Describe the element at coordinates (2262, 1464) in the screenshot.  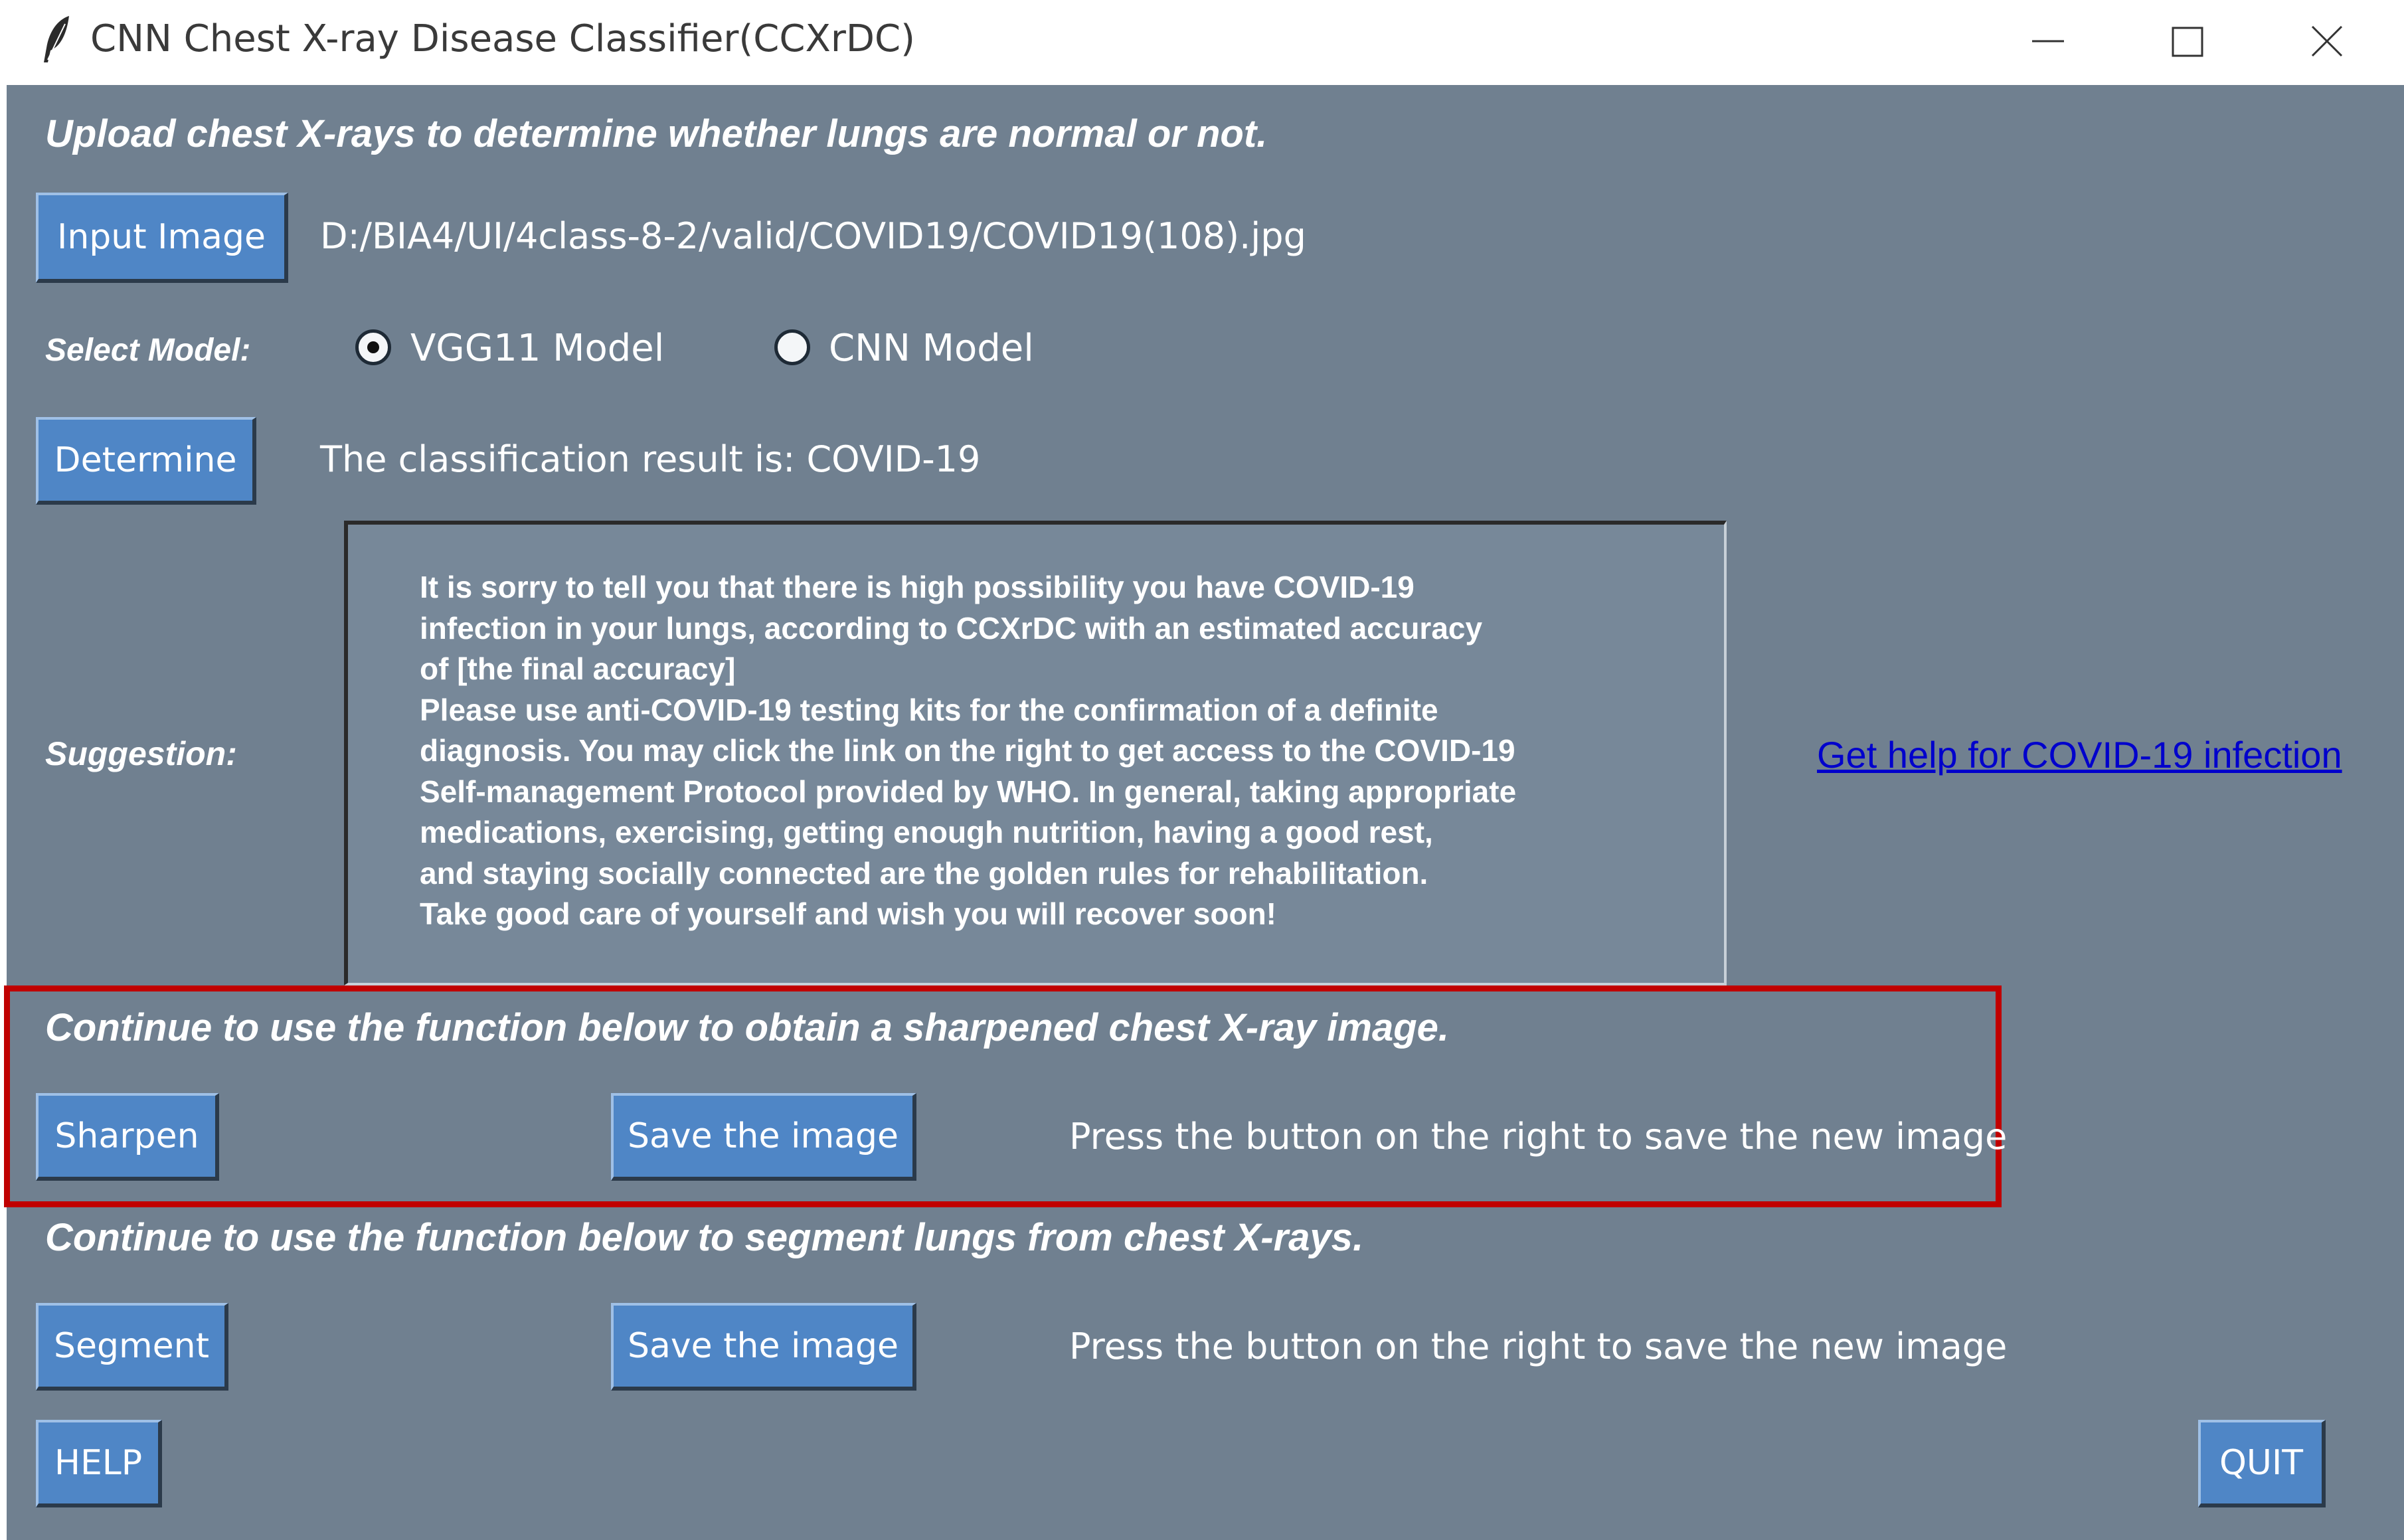
I see `quit-button: QUIT` at that location.